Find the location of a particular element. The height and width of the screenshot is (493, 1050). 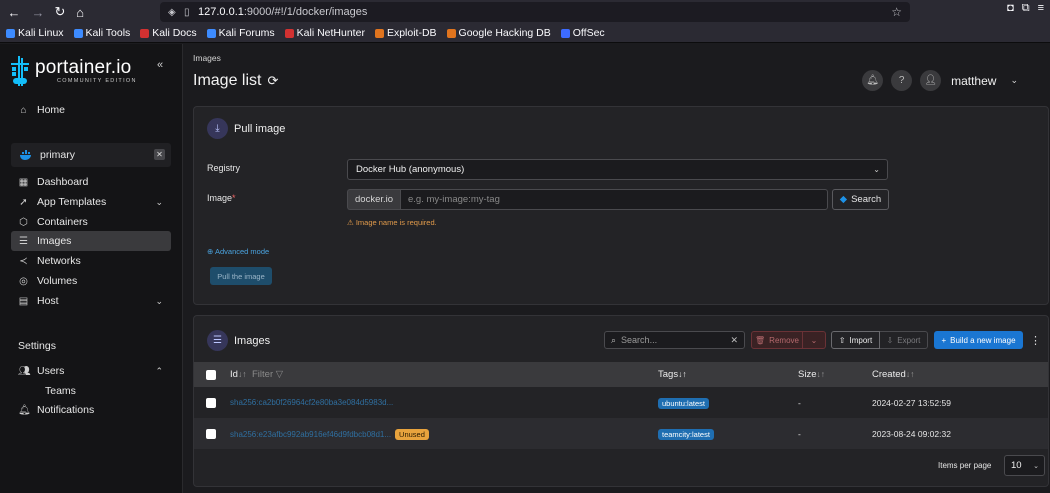

remove-button: 🗑︎ Remove is located at coordinates (777, 340).